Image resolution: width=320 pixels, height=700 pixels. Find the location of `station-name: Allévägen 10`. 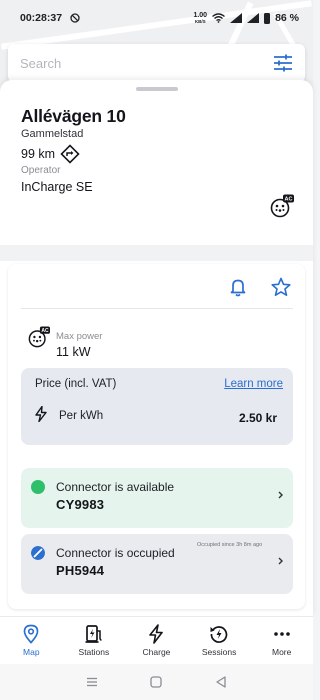

station-name: Allévägen 10 is located at coordinates (73, 116).